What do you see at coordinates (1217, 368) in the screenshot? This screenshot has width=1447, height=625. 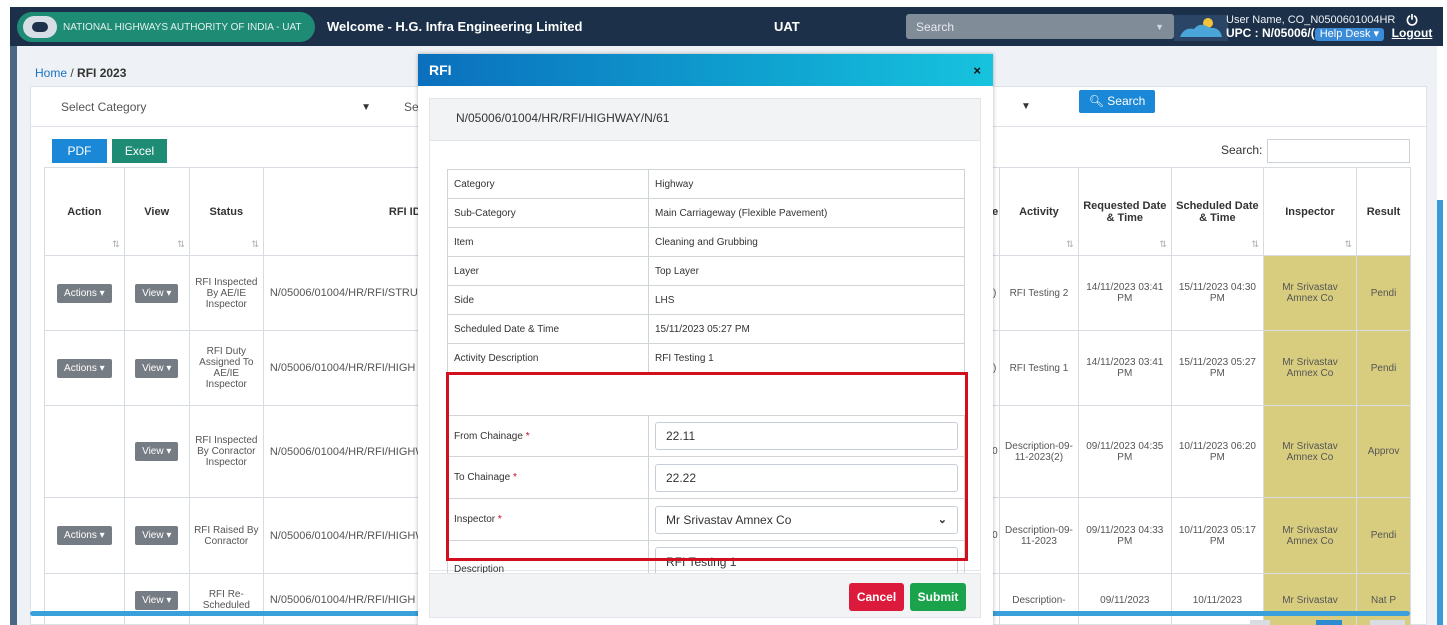 I see `scheduled-cell: 15/11/2023 05:27 PM` at bounding box center [1217, 368].